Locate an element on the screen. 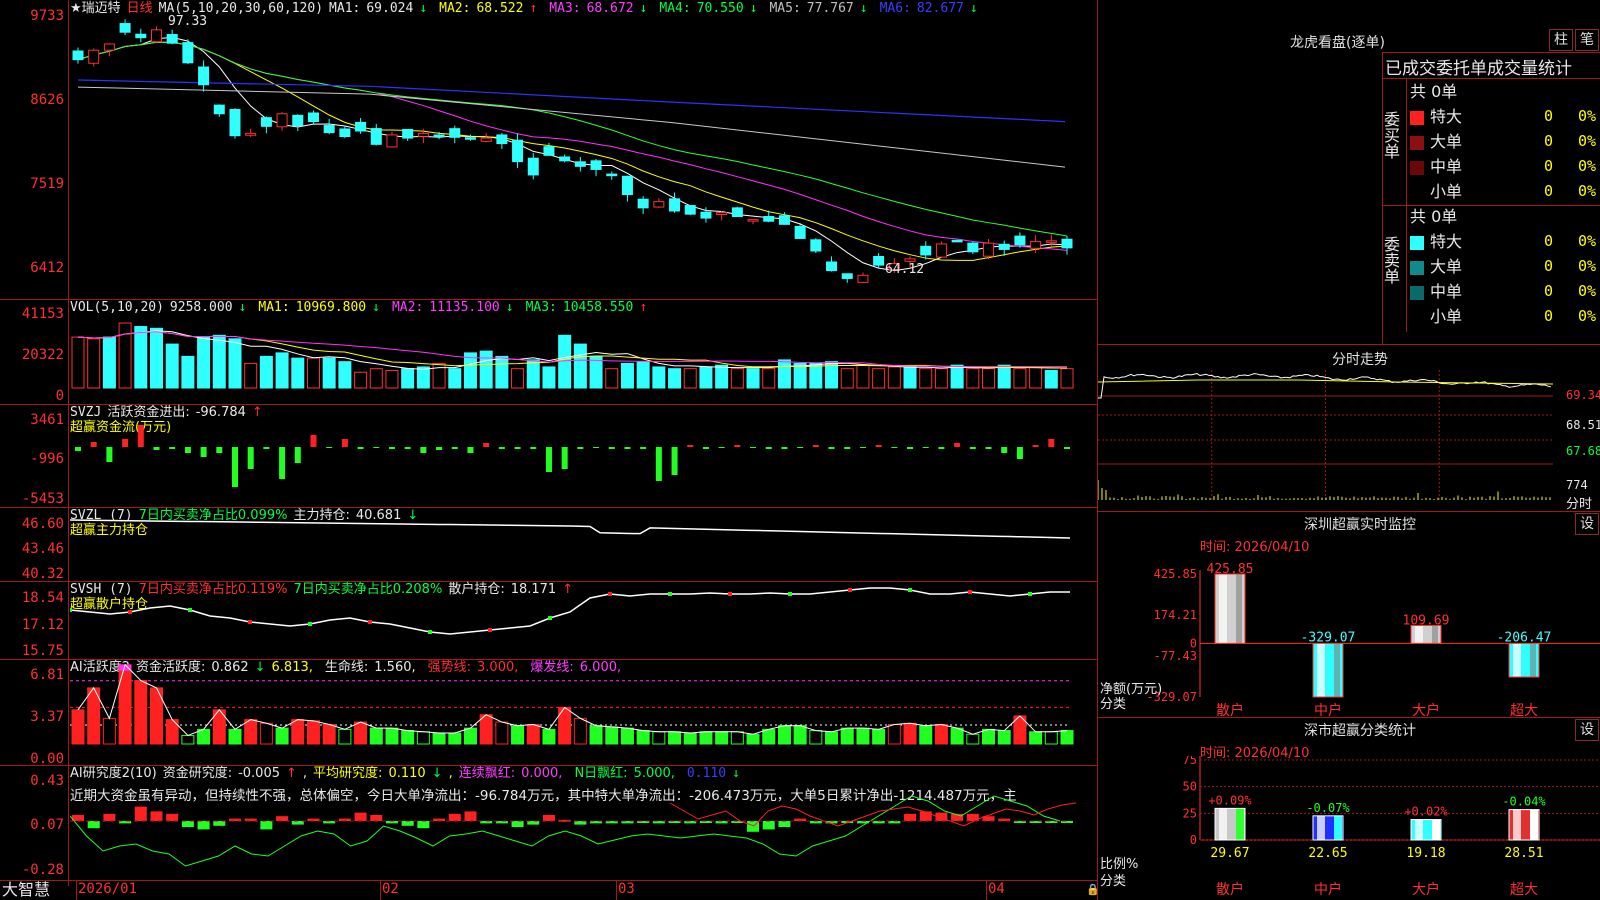 Image resolution: width=1600 pixels, height=900 pixels. bar-value-label: 19.18 is located at coordinates (1425, 853).